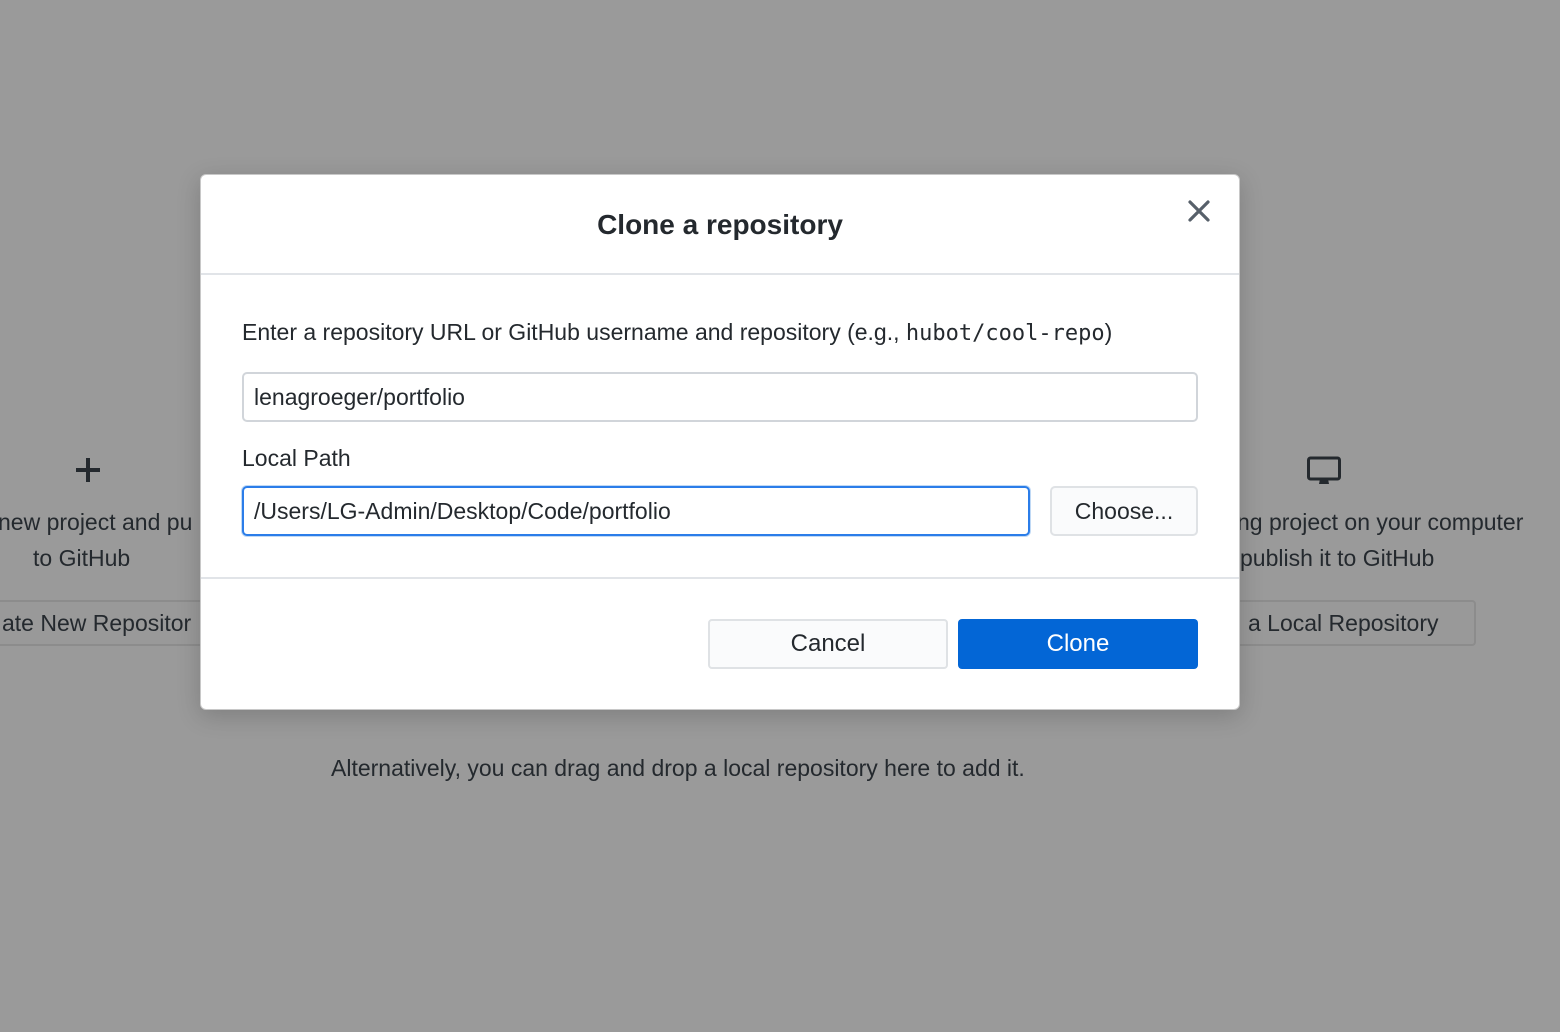 This screenshot has width=1560, height=1032. I want to click on clone-label: Clone, so click(1078, 643).